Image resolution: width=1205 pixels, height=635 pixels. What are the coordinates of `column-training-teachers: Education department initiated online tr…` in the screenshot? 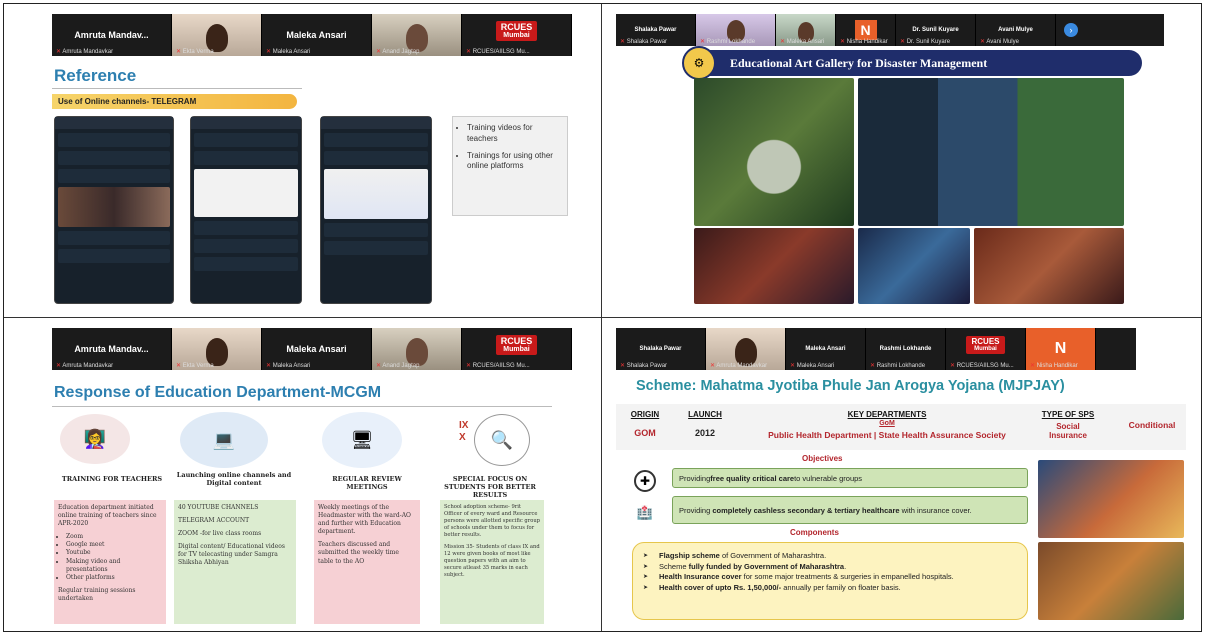 It's located at (110, 562).